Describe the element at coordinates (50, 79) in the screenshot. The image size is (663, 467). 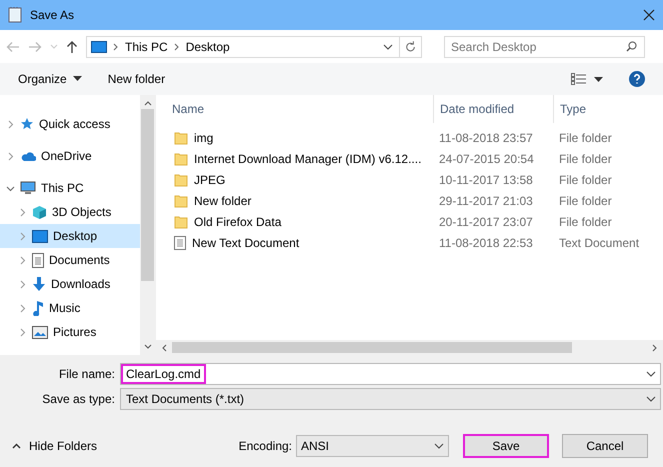
I see `organize-button: Organize` at that location.